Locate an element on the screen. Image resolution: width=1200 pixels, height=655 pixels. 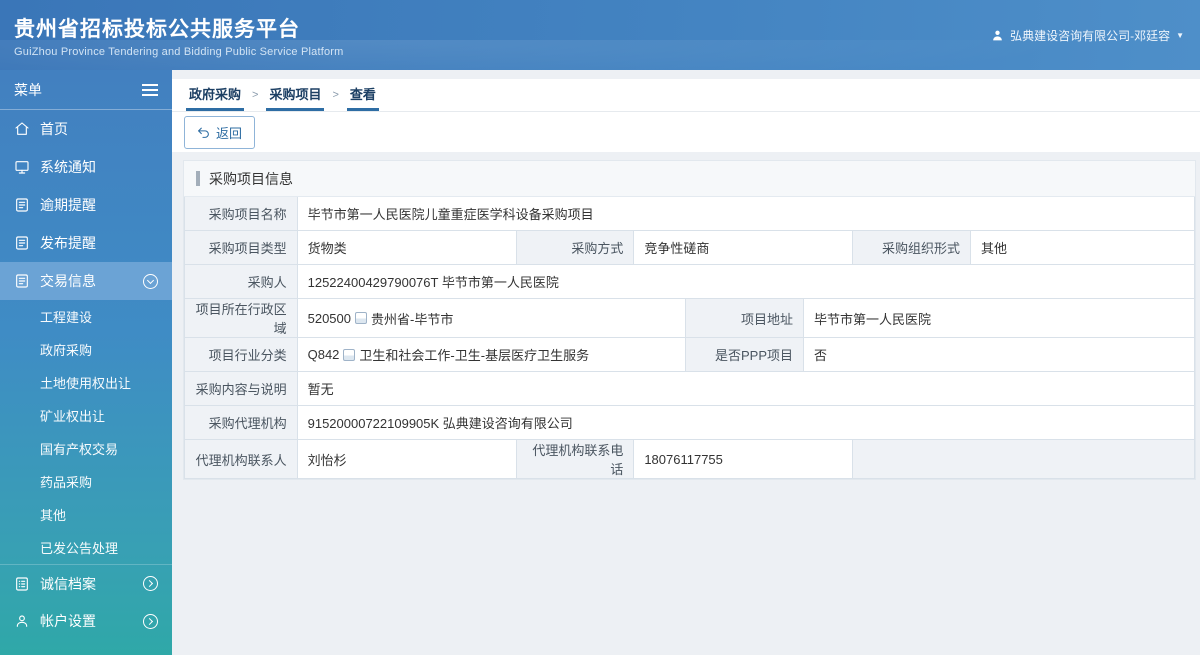
organization-form-label: 采购组织形式 is located at coordinates (912, 248).